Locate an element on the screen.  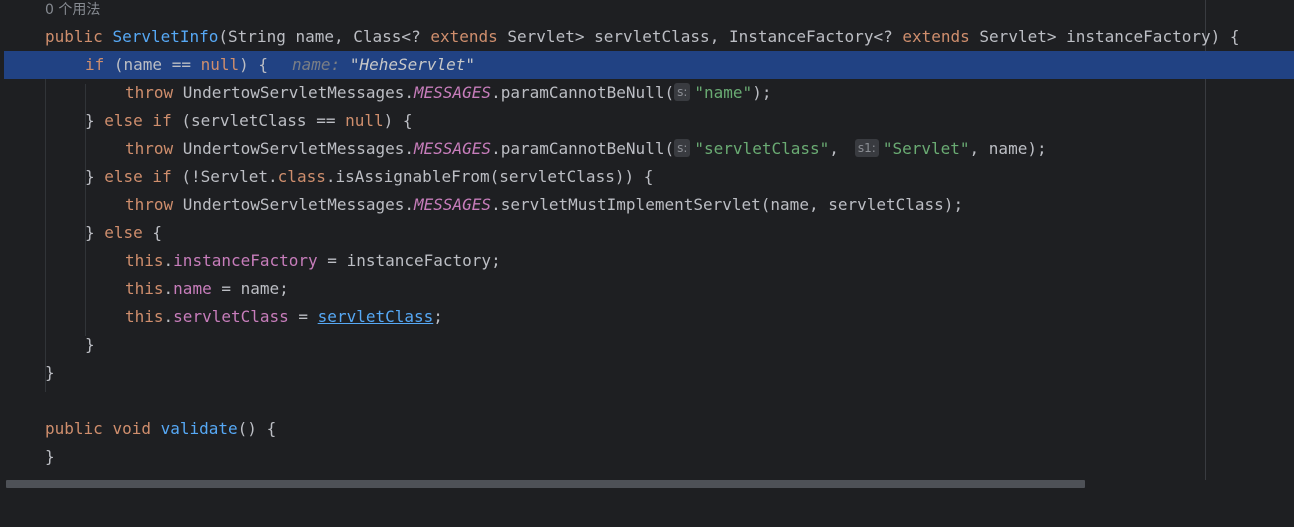
code-token: Servlet> instanceFactory) { is located at coordinates (1104, 36).